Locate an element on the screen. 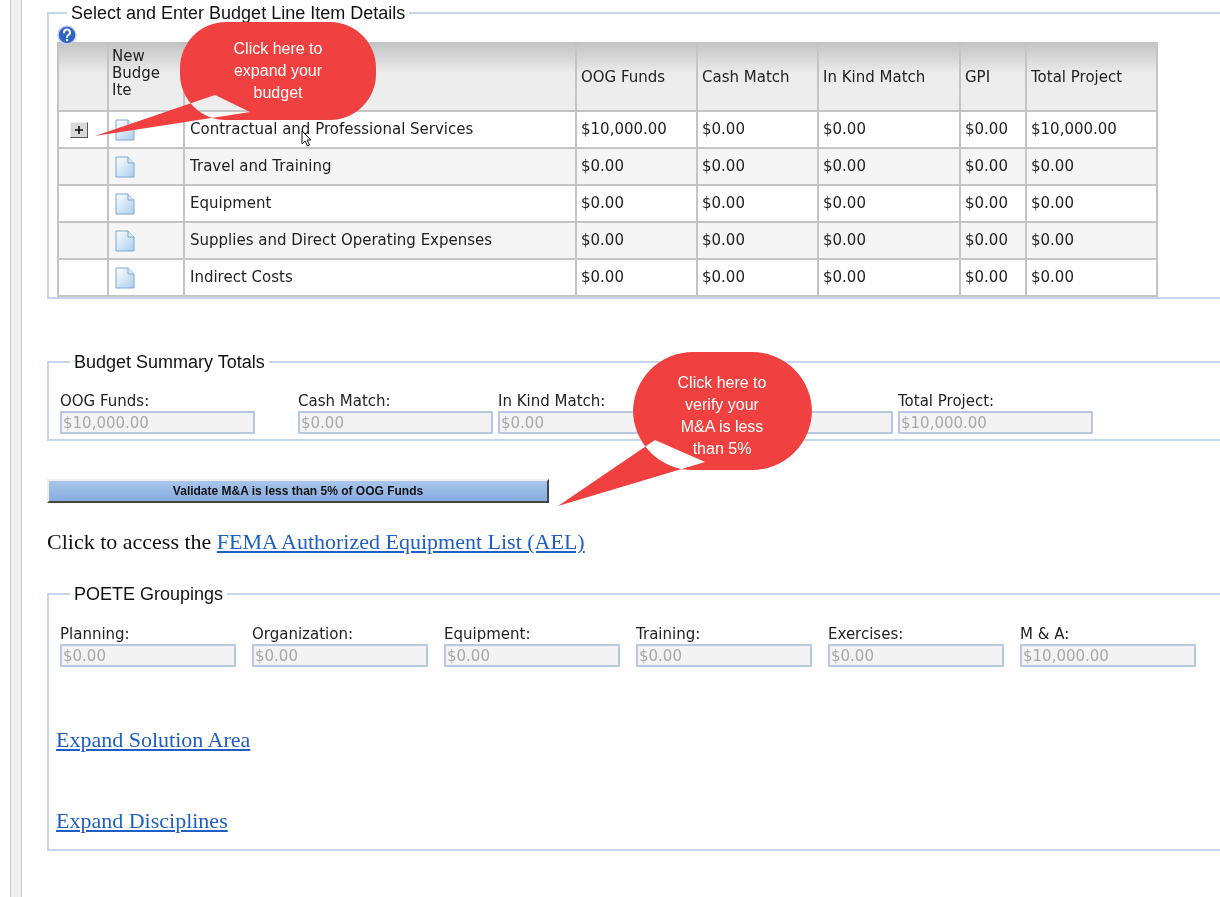  field-label: Cash Match: is located at coordinates (344, 401).